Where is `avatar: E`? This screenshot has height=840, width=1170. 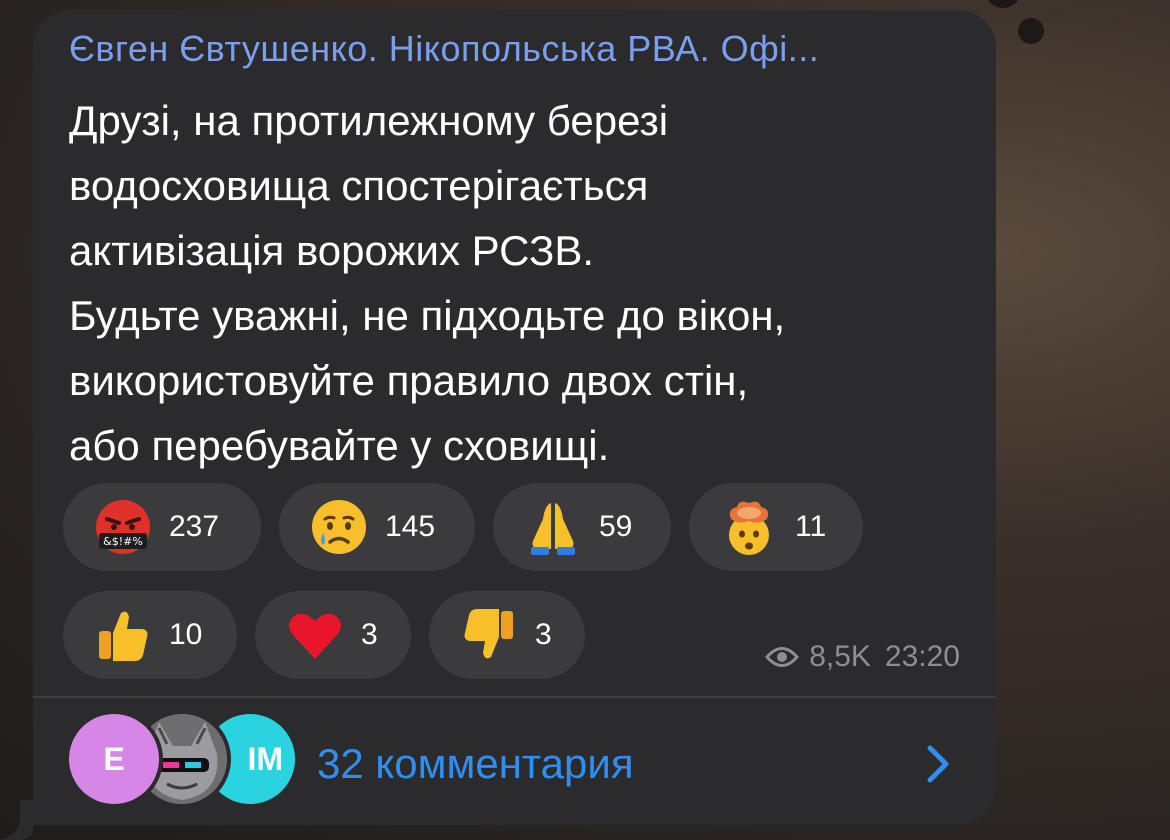
avatar: E is located at coordinates (114, 759).